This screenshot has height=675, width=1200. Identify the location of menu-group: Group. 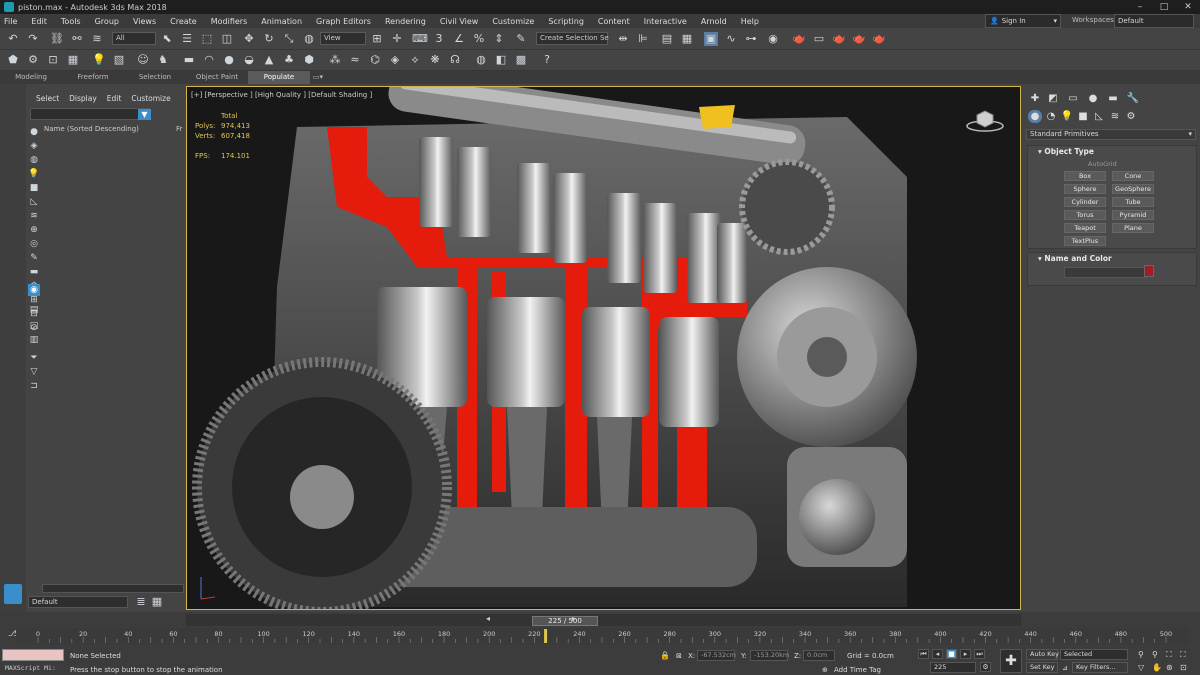
(107, 21).